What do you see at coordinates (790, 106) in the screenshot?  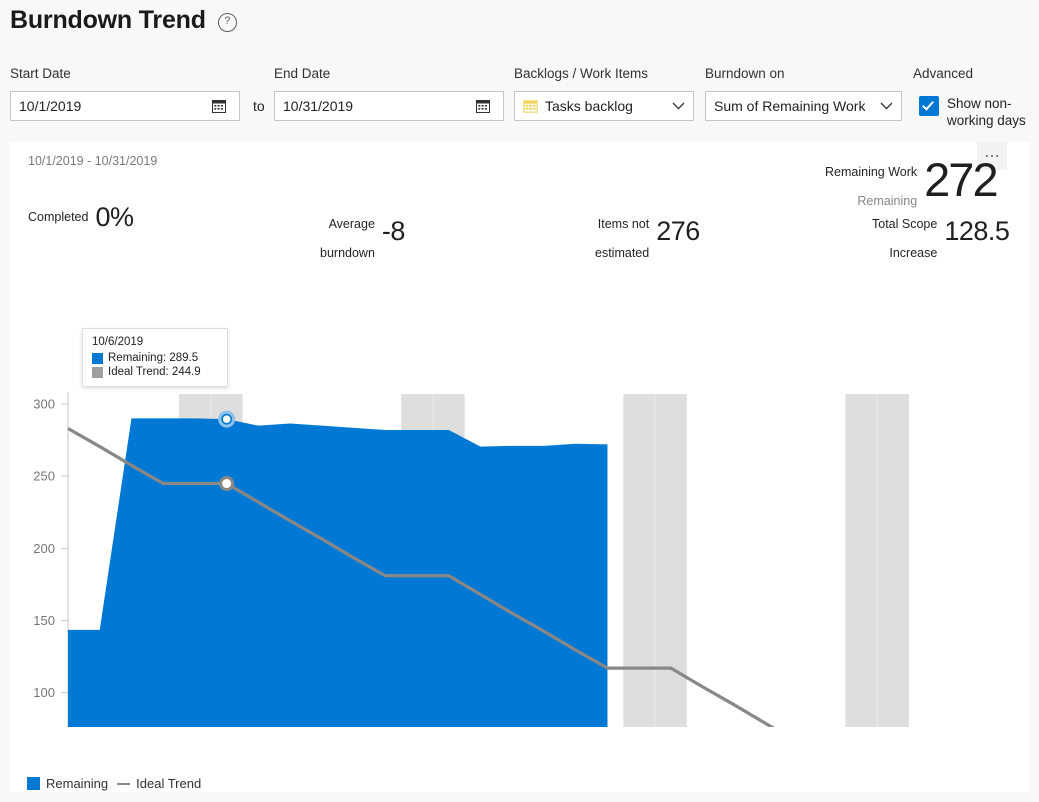 I see `burndown-on-value: Sum of Remaining Work` at bounding box center [790, 106].